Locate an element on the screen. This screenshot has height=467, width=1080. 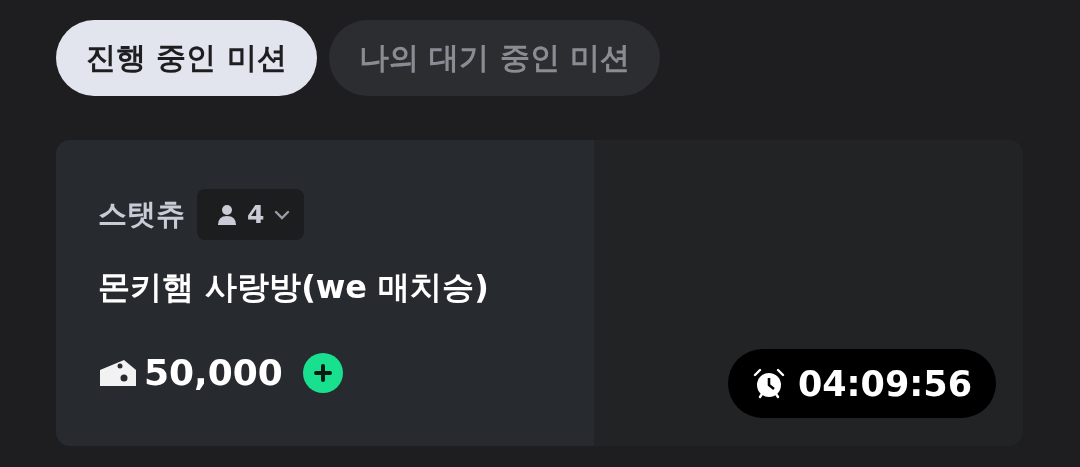
reward-amount: 50,000 is located at coordinates (213, 372).